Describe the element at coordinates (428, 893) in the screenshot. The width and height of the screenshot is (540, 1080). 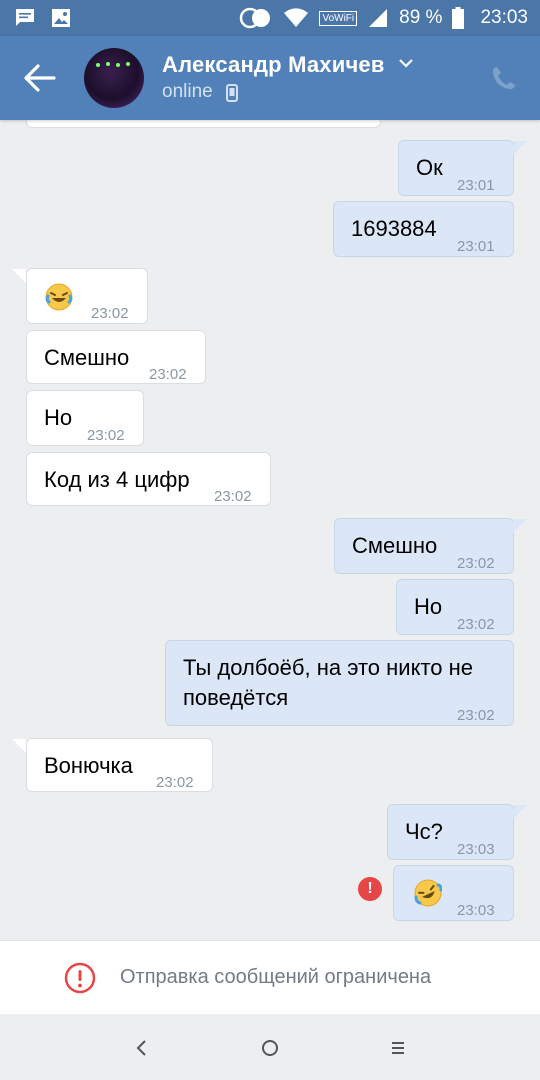
I see `rolling-on-the-floor-laughing-icon` at that location.